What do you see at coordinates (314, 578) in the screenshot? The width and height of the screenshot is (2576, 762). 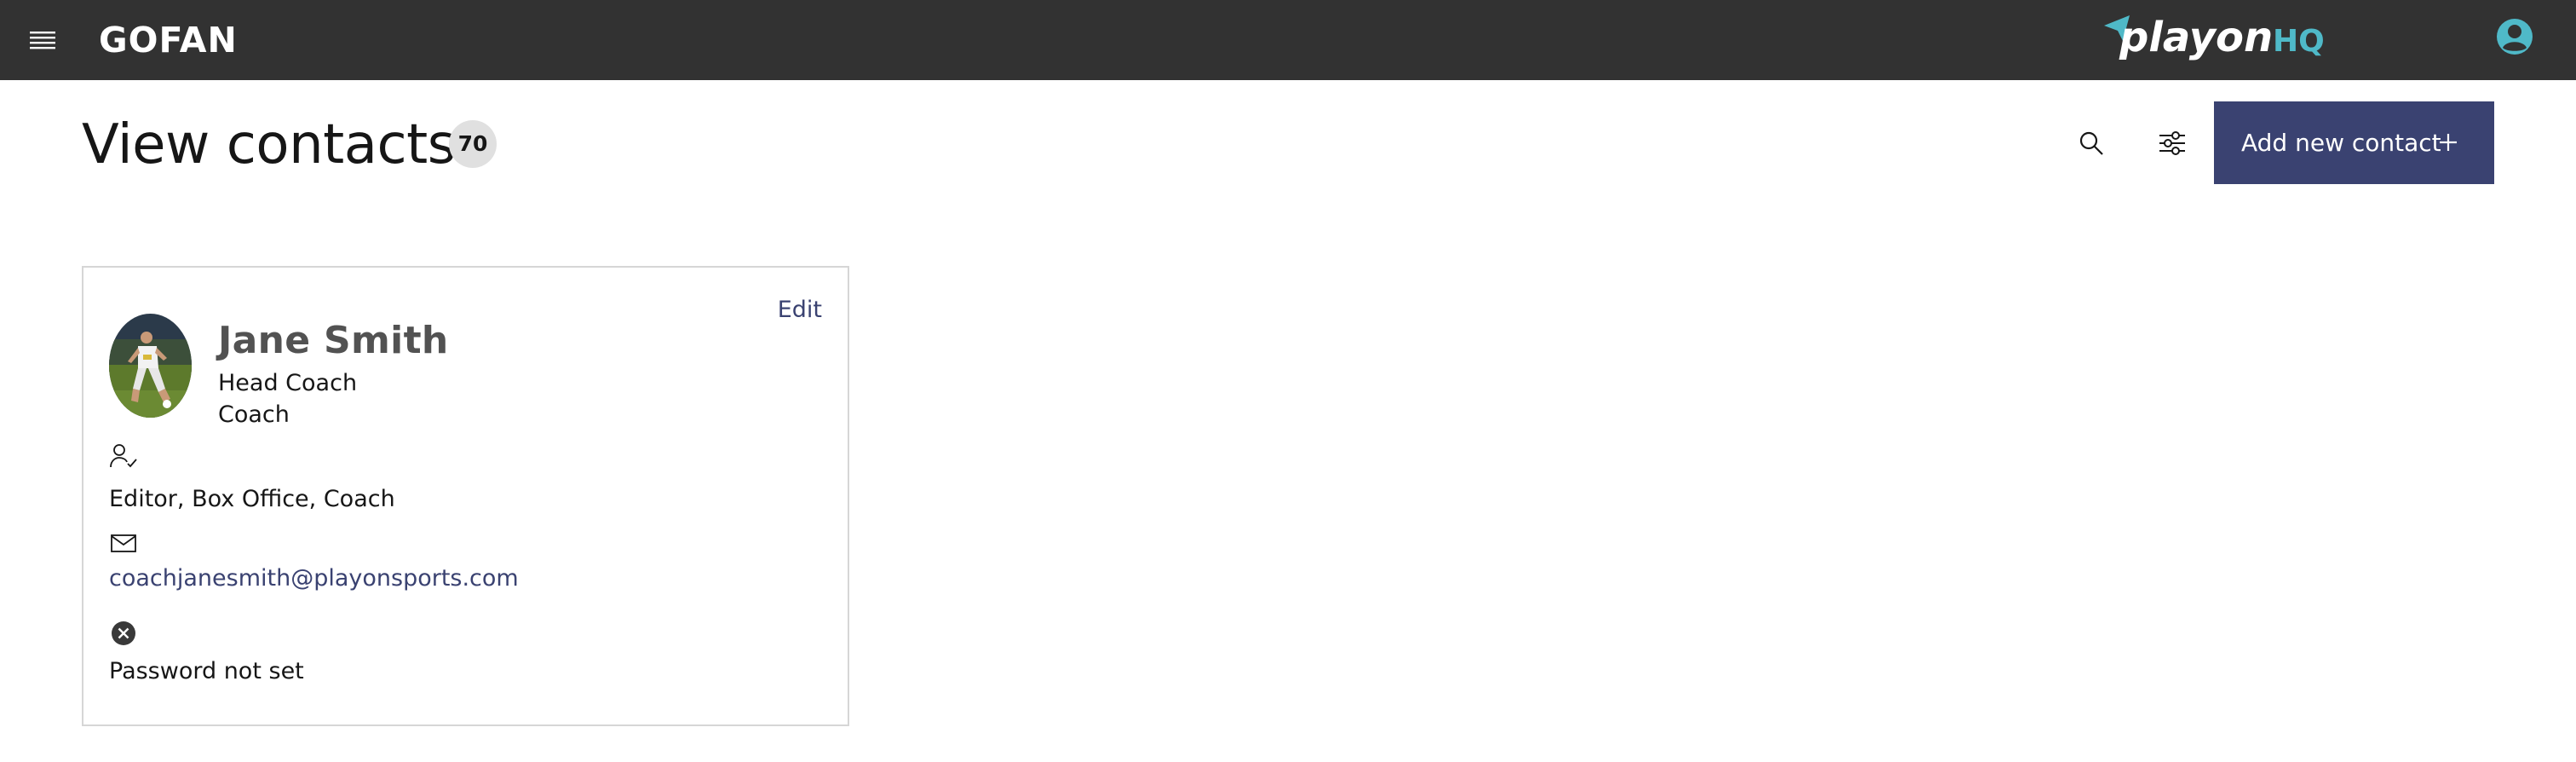 I see `contact-email-link: coachjanesmith@playonsports.com` at bounding box center [314, 578].